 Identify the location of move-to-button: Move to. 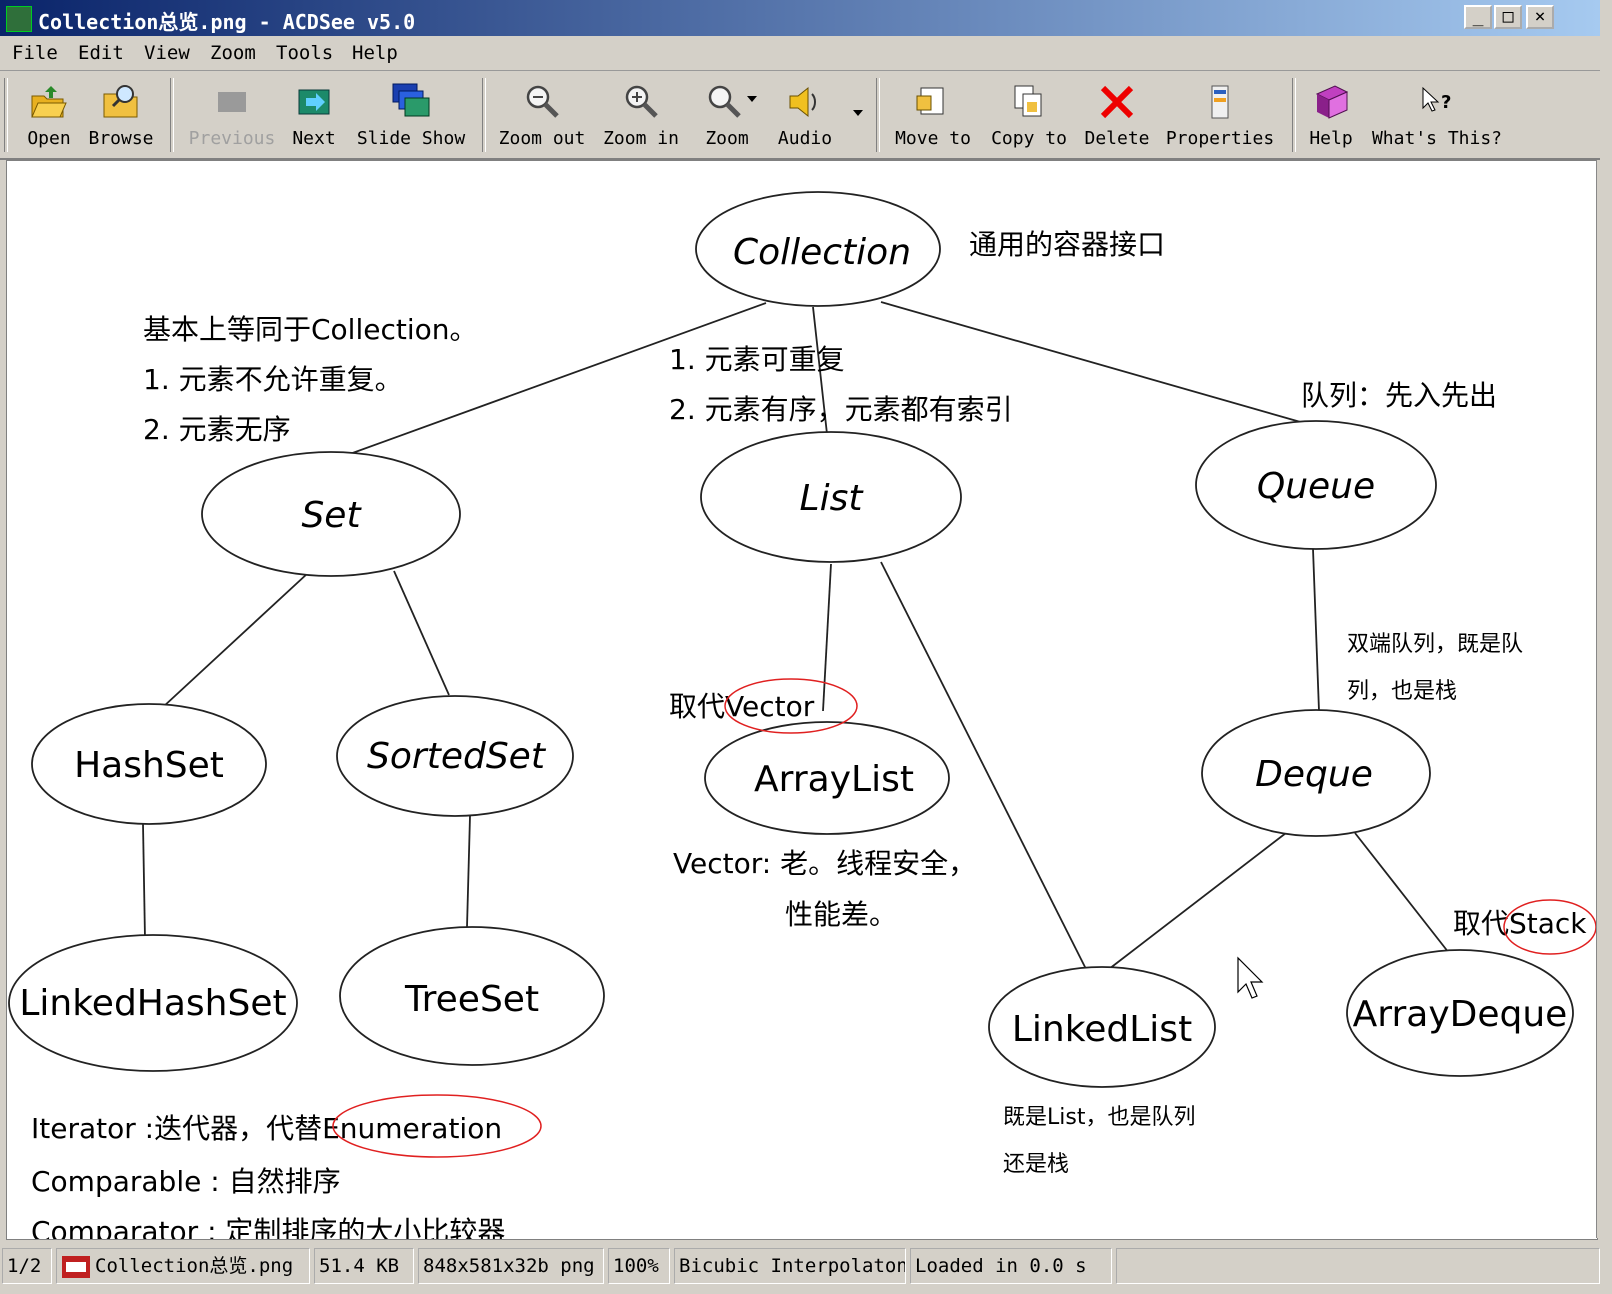
(933, 115).